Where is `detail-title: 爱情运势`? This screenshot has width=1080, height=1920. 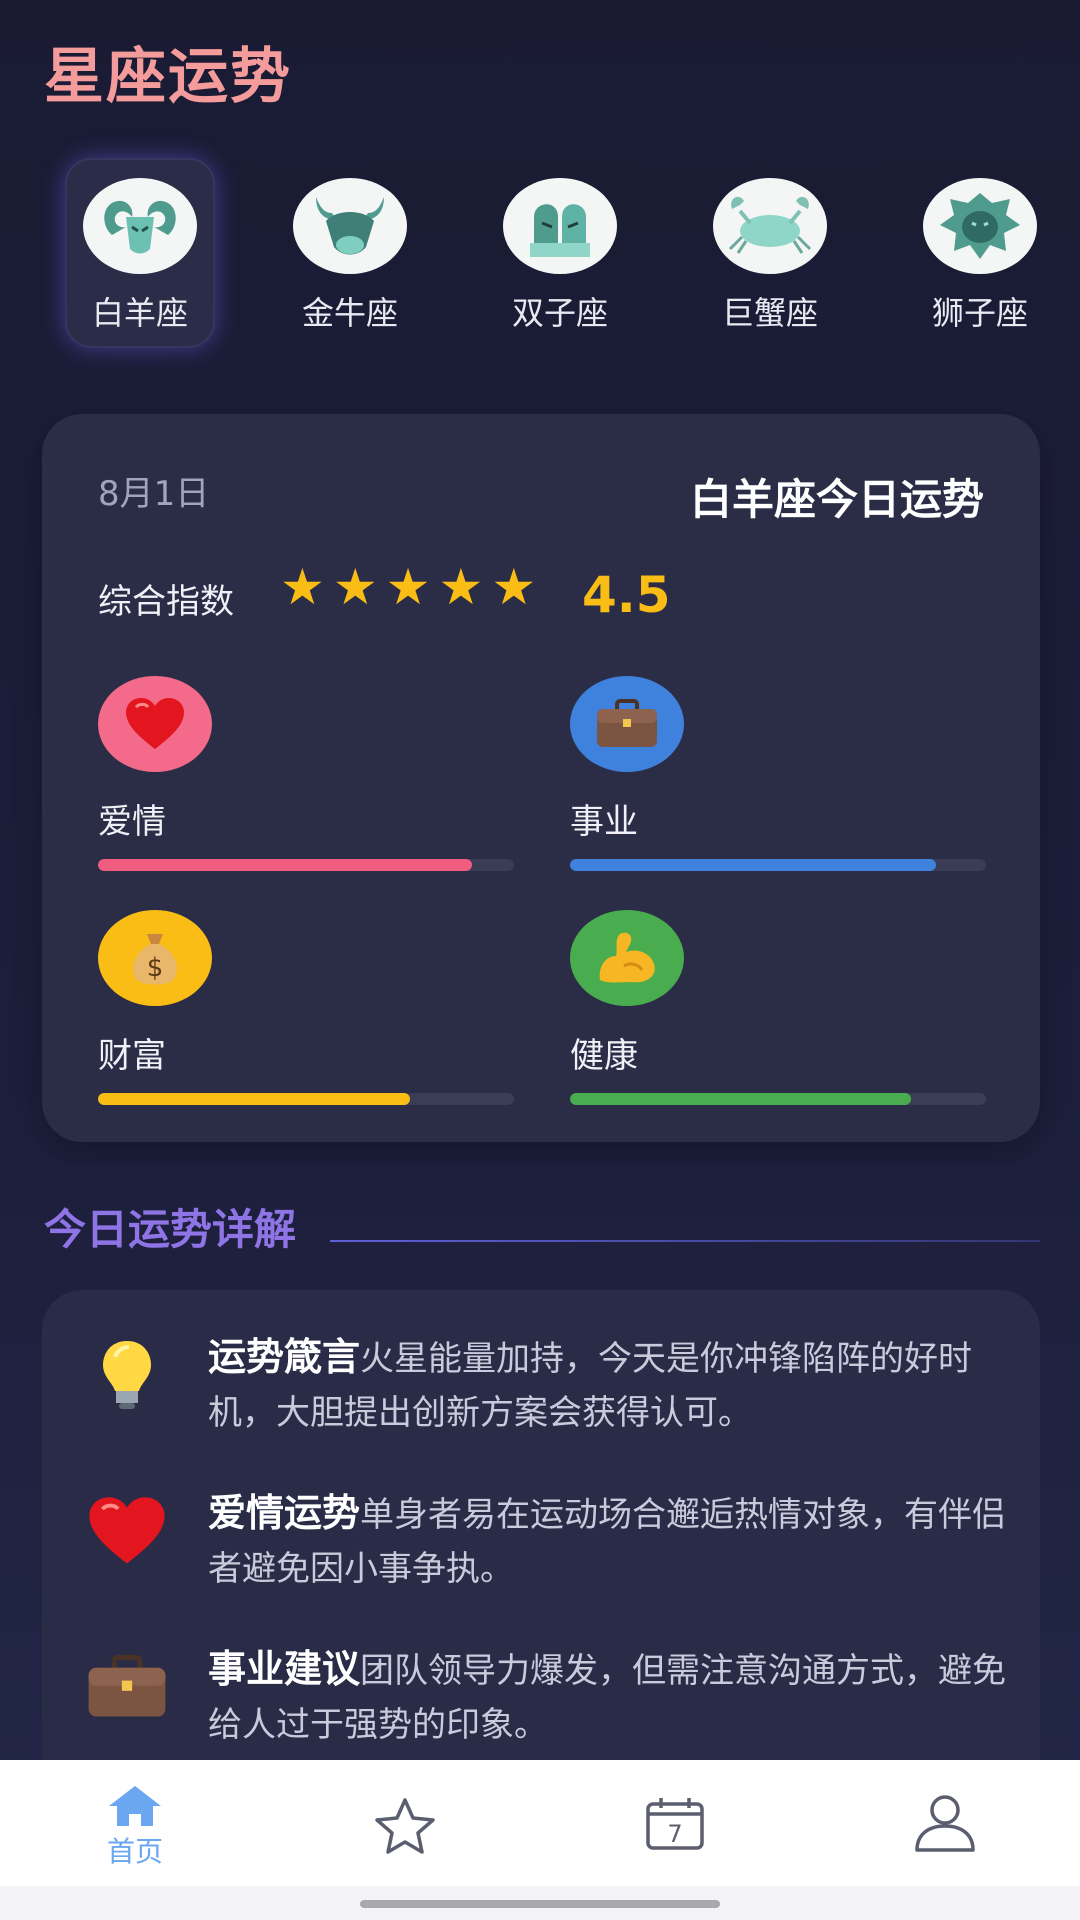 detail-title: 爱情运势 is located at coordinates (284, 1513).